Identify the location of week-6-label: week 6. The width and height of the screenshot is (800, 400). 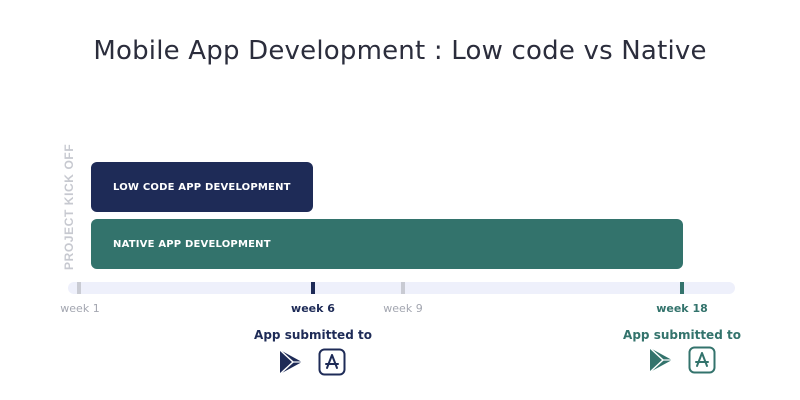
(313, 308).